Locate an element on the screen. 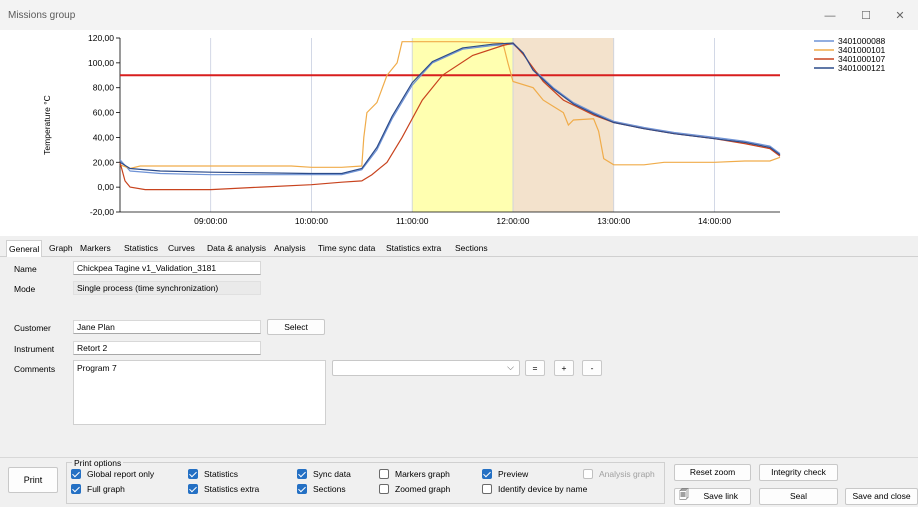 The width and height of the screenshot is (918, 507). save-link-button: 🗐 Save link is located at coordinates (712, 496).